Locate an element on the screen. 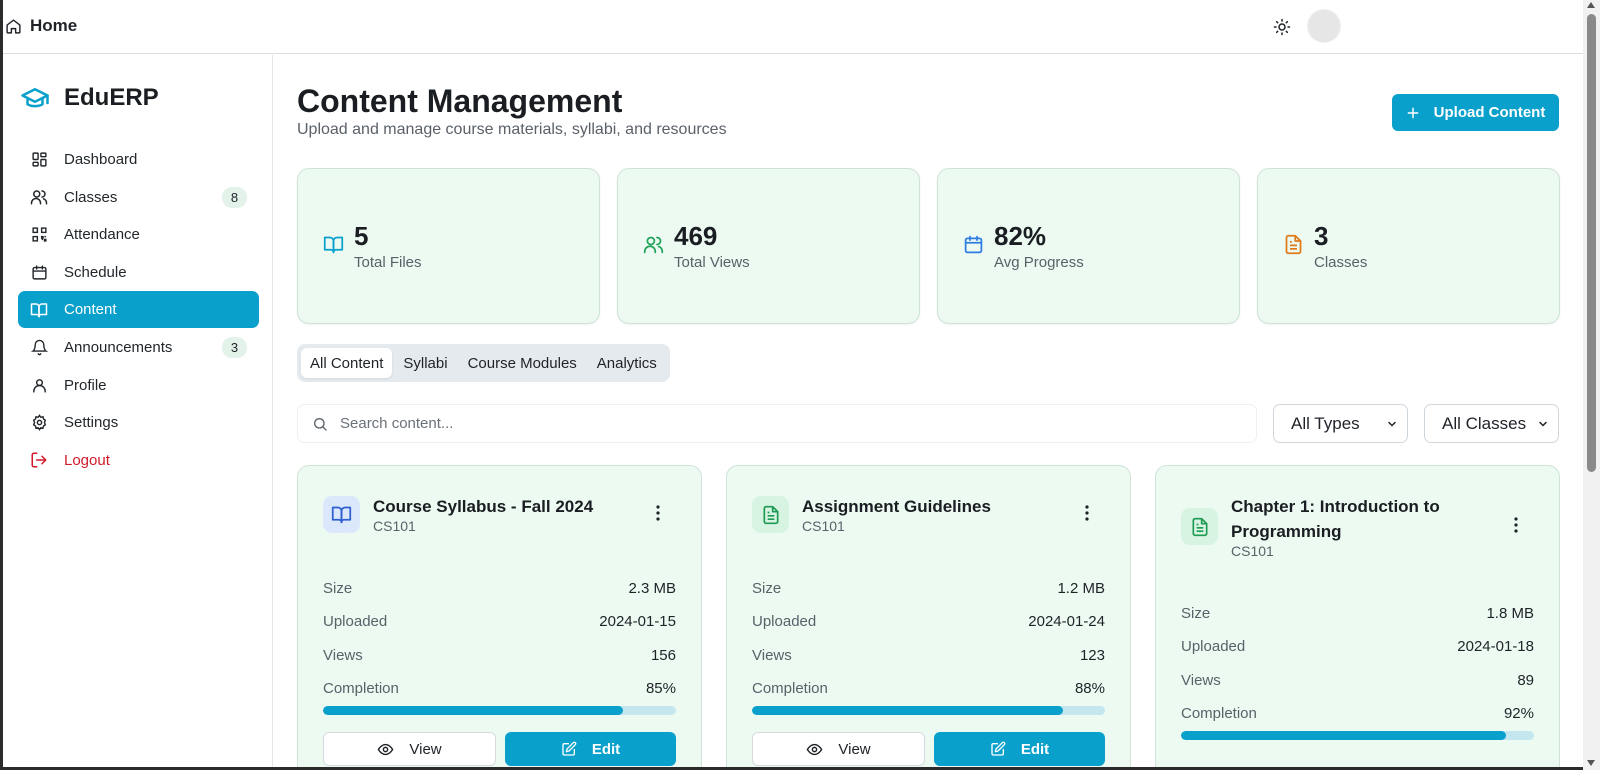  class-filter-select: All Classes is located at coordinates (1491, 423).